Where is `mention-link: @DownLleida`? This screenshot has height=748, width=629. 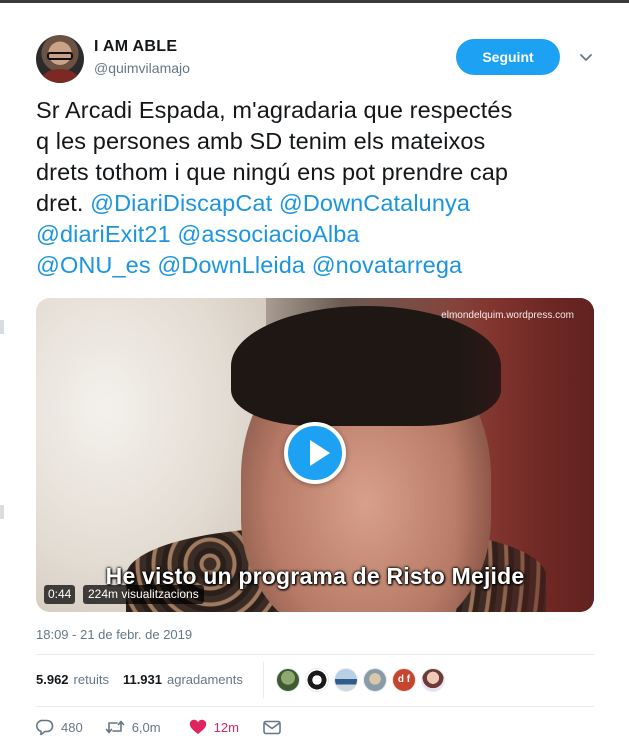 mention-link: @DownLleida is located at coordinates (231, 265).